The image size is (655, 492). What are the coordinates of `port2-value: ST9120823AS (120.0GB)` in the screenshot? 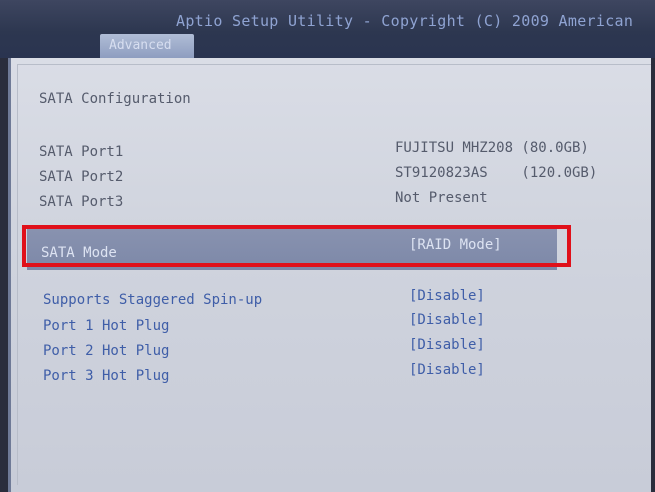 It's located at (496, 173).